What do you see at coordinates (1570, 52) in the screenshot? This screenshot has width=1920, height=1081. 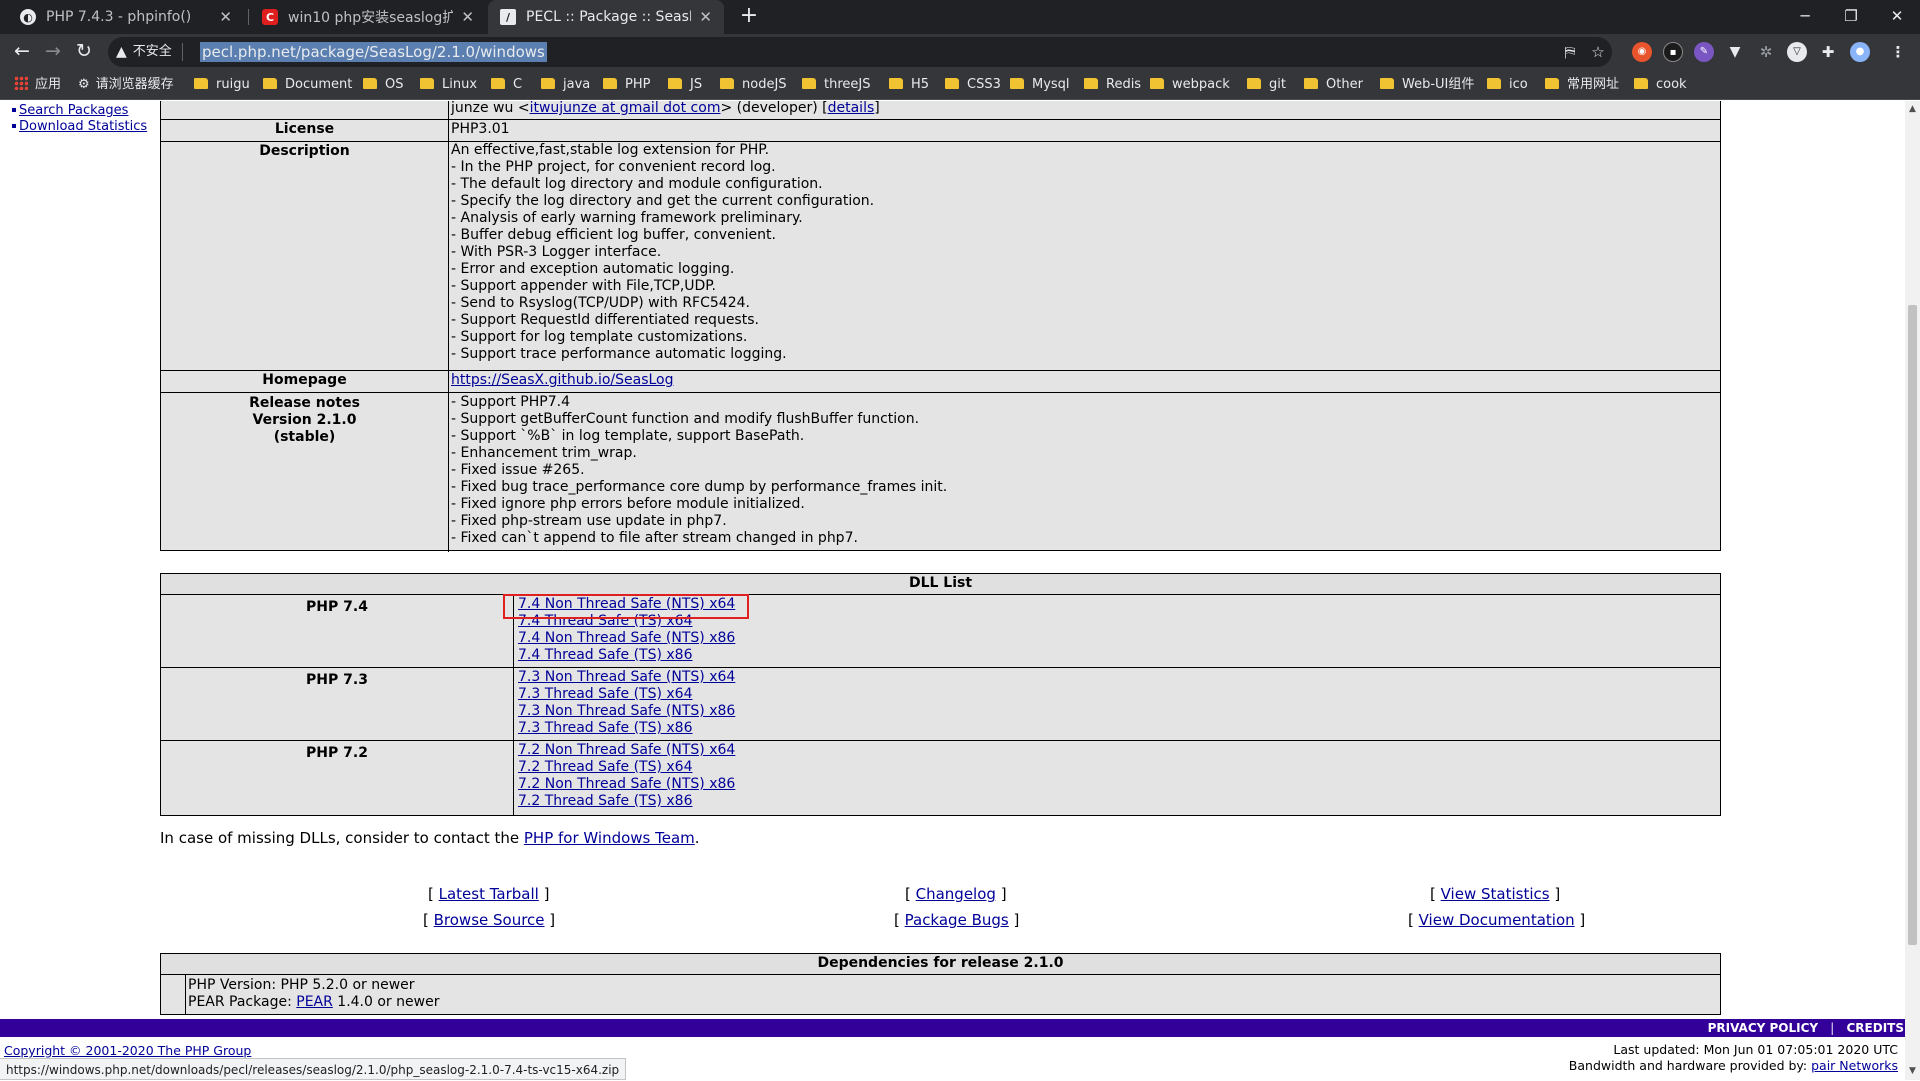 I see `translate-icon: ⛿` at bounding box center [1570, 52].